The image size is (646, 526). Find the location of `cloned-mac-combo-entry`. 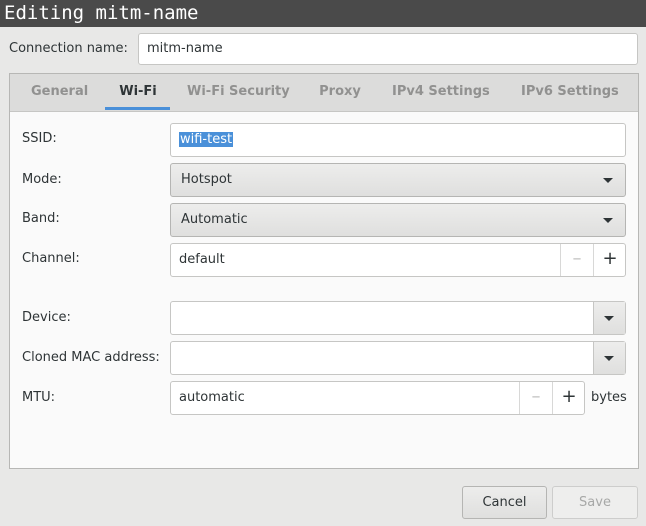

cloned-mac-combo-entry is located at coordinates (398, 358).